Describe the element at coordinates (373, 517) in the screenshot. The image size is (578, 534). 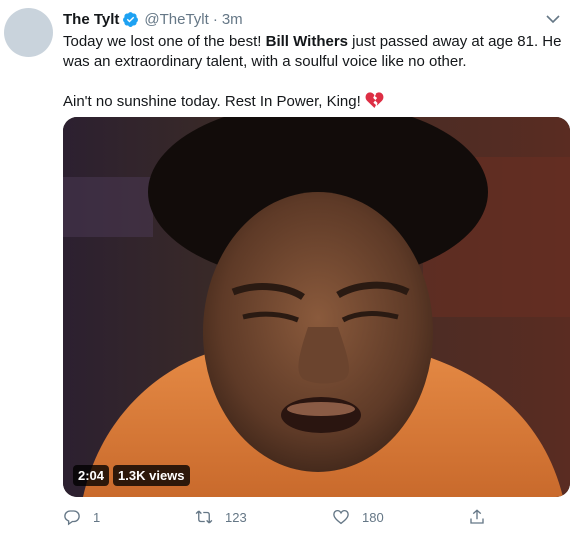
I see `like-count: 180` at that location.